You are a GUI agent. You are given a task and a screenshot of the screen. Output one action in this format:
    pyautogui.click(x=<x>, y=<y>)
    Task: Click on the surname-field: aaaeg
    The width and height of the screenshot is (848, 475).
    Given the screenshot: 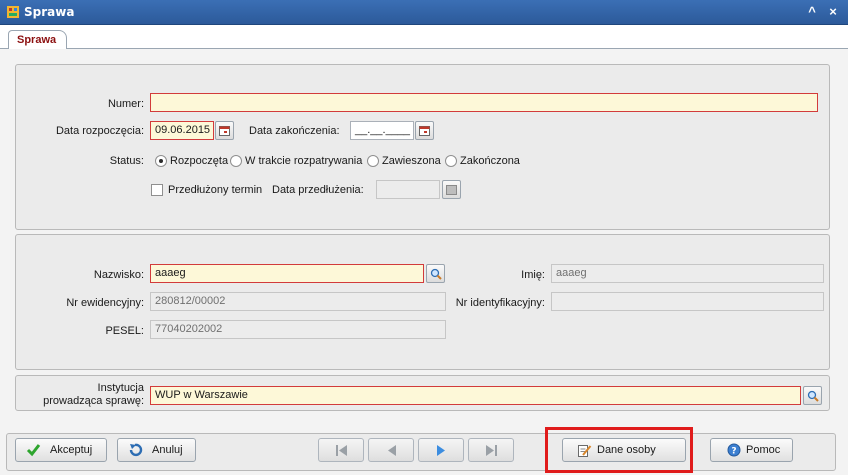 What is the action you would take?
    pyautogui.click(x=287, y=273)
    